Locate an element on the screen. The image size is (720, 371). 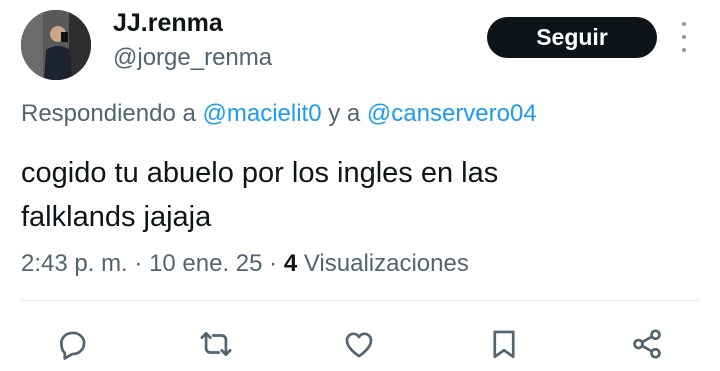
views-label: Visualizaciones is located at coordinates (386, 263).